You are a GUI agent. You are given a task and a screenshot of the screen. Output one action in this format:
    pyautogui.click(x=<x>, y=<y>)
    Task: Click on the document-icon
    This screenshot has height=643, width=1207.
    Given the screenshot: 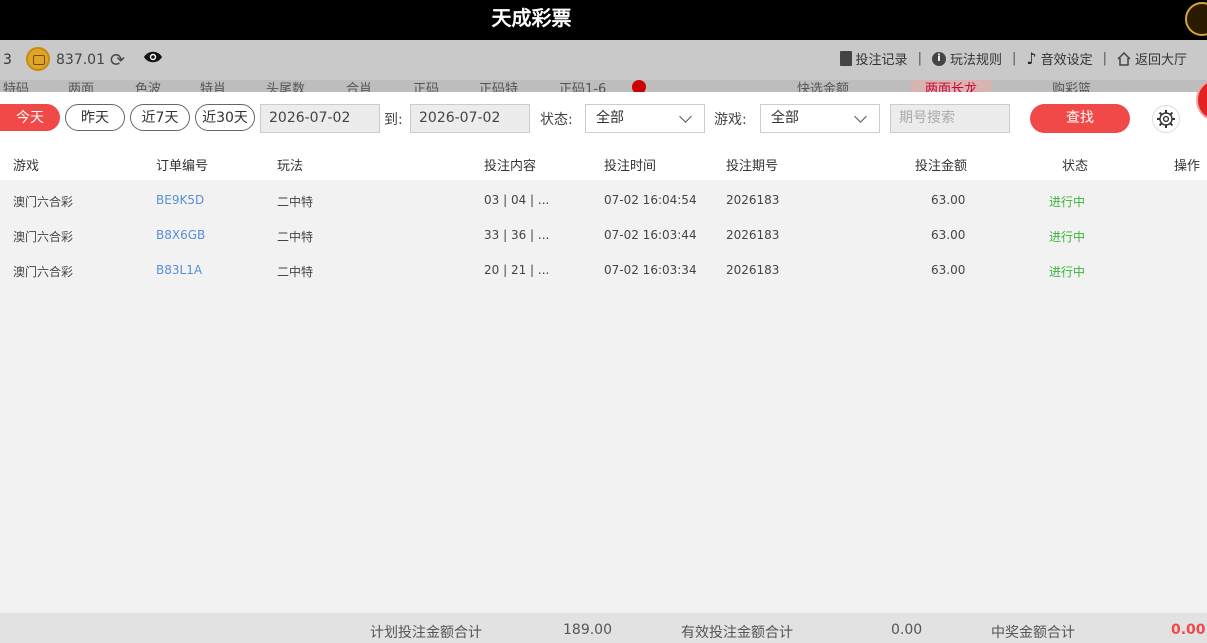 What is the action you would take?
    pyautogui.click(x=845, y=58)
    